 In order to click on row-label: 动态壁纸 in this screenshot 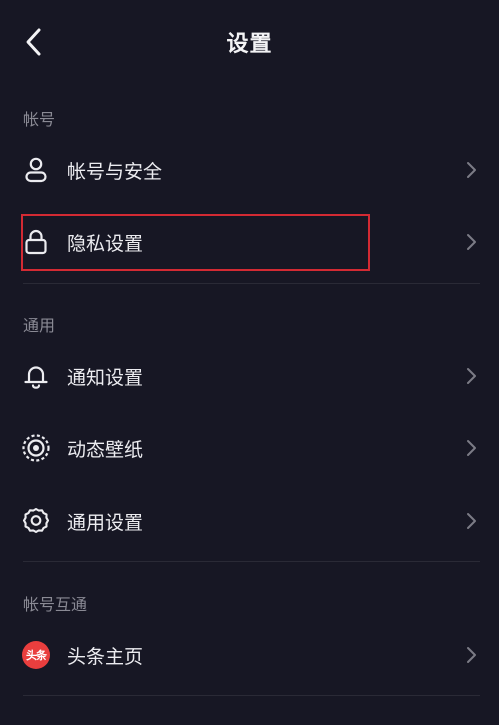, I will do `click(105, 450)`.